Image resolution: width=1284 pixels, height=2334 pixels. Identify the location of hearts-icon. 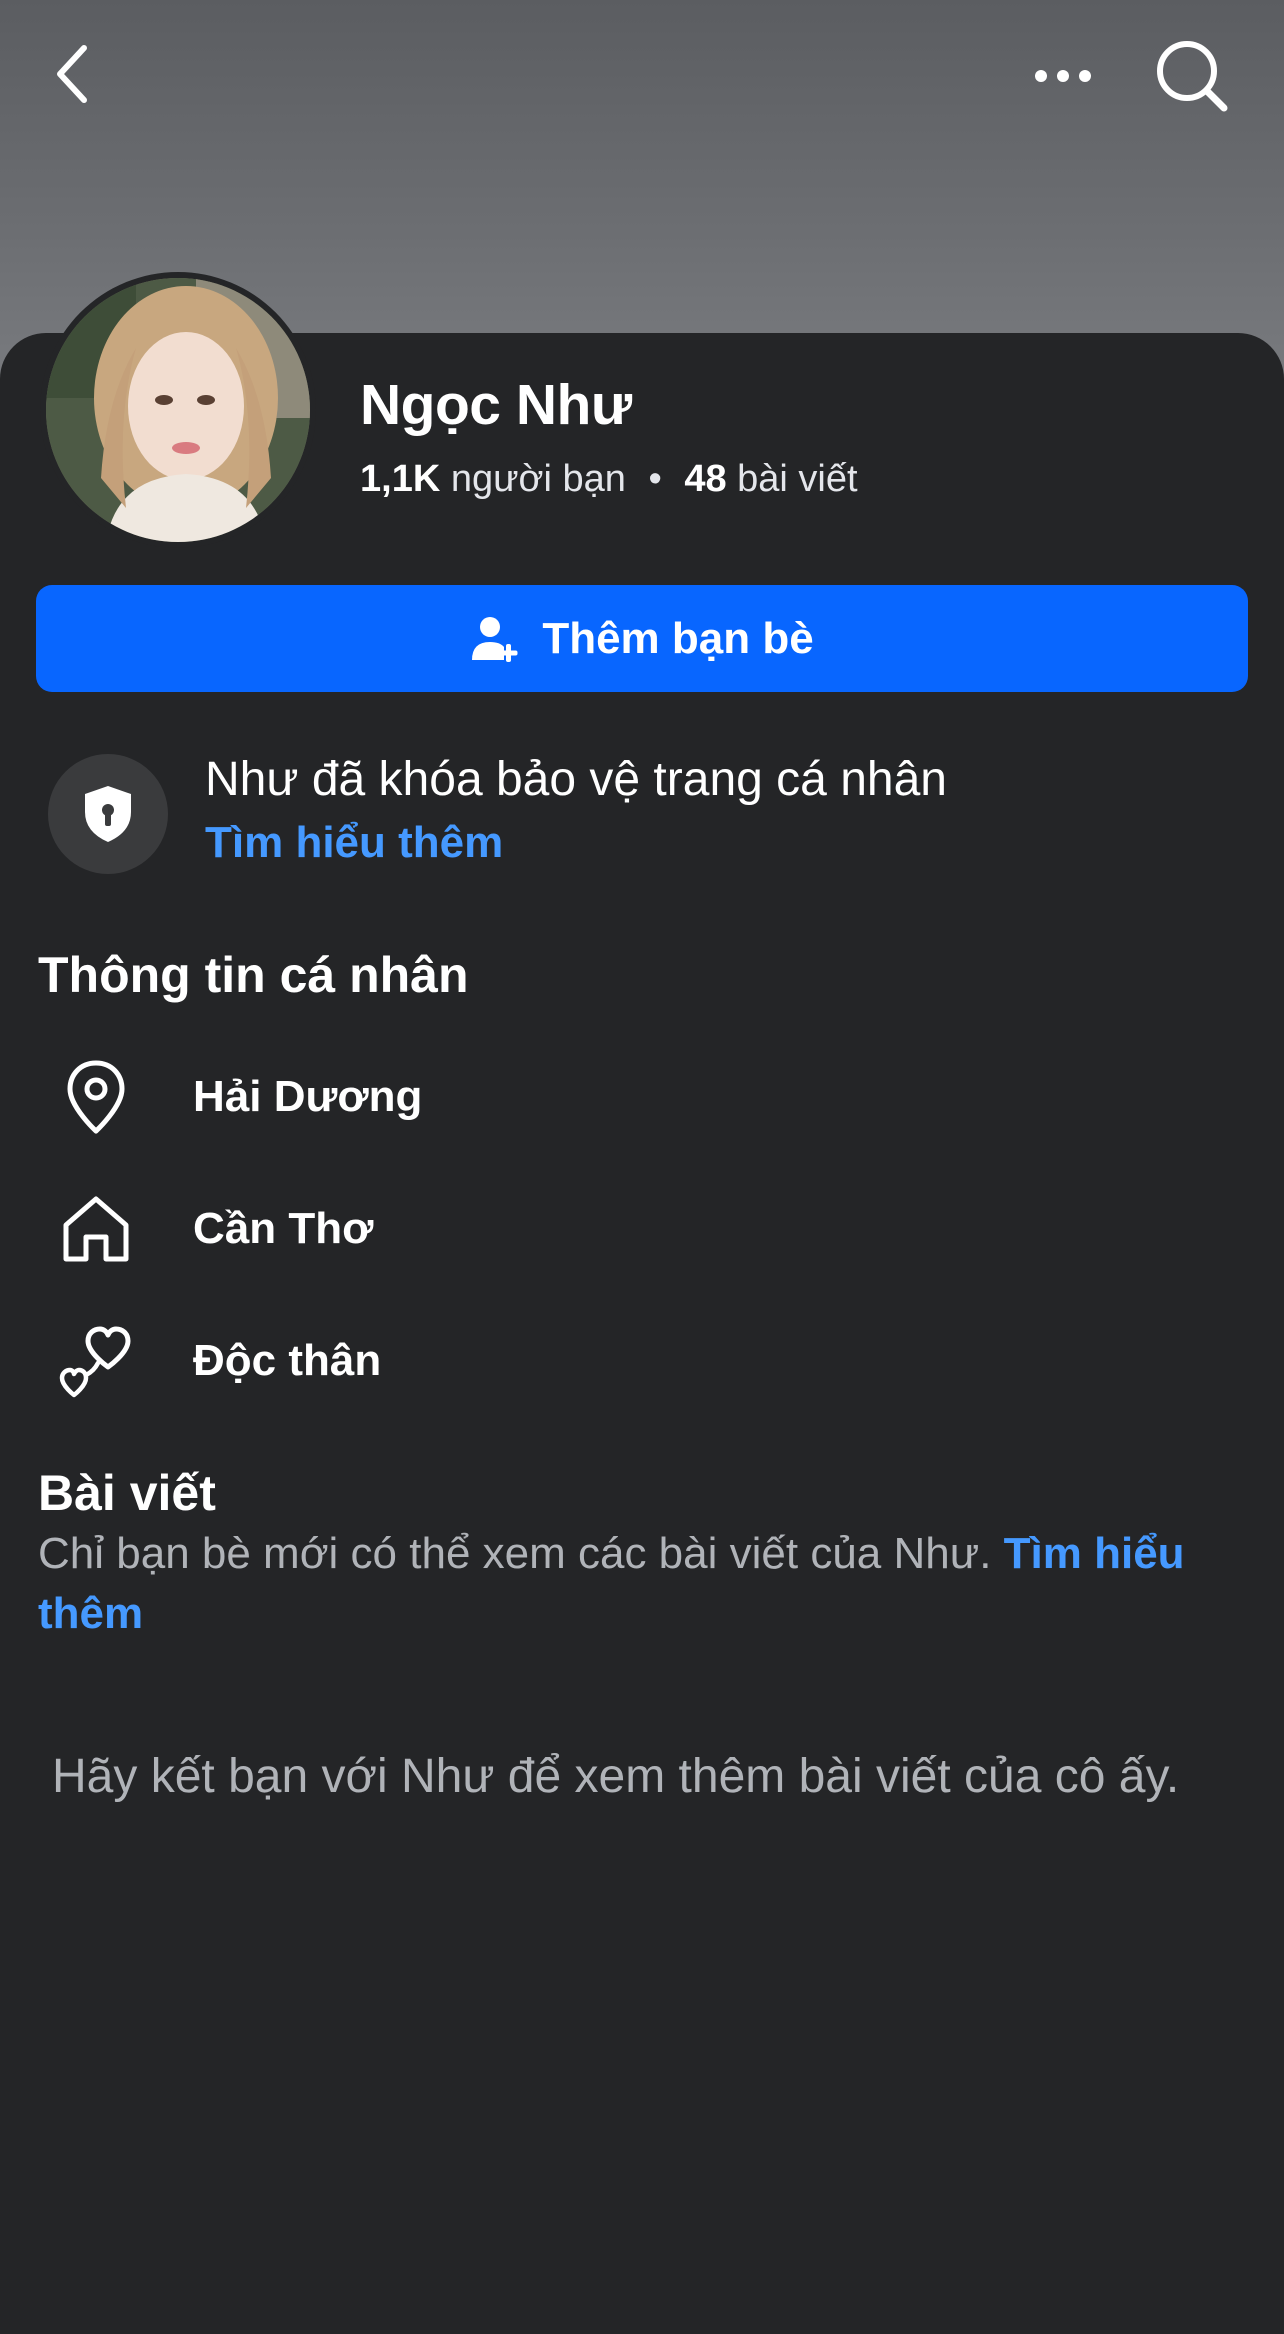
(96, 1361).